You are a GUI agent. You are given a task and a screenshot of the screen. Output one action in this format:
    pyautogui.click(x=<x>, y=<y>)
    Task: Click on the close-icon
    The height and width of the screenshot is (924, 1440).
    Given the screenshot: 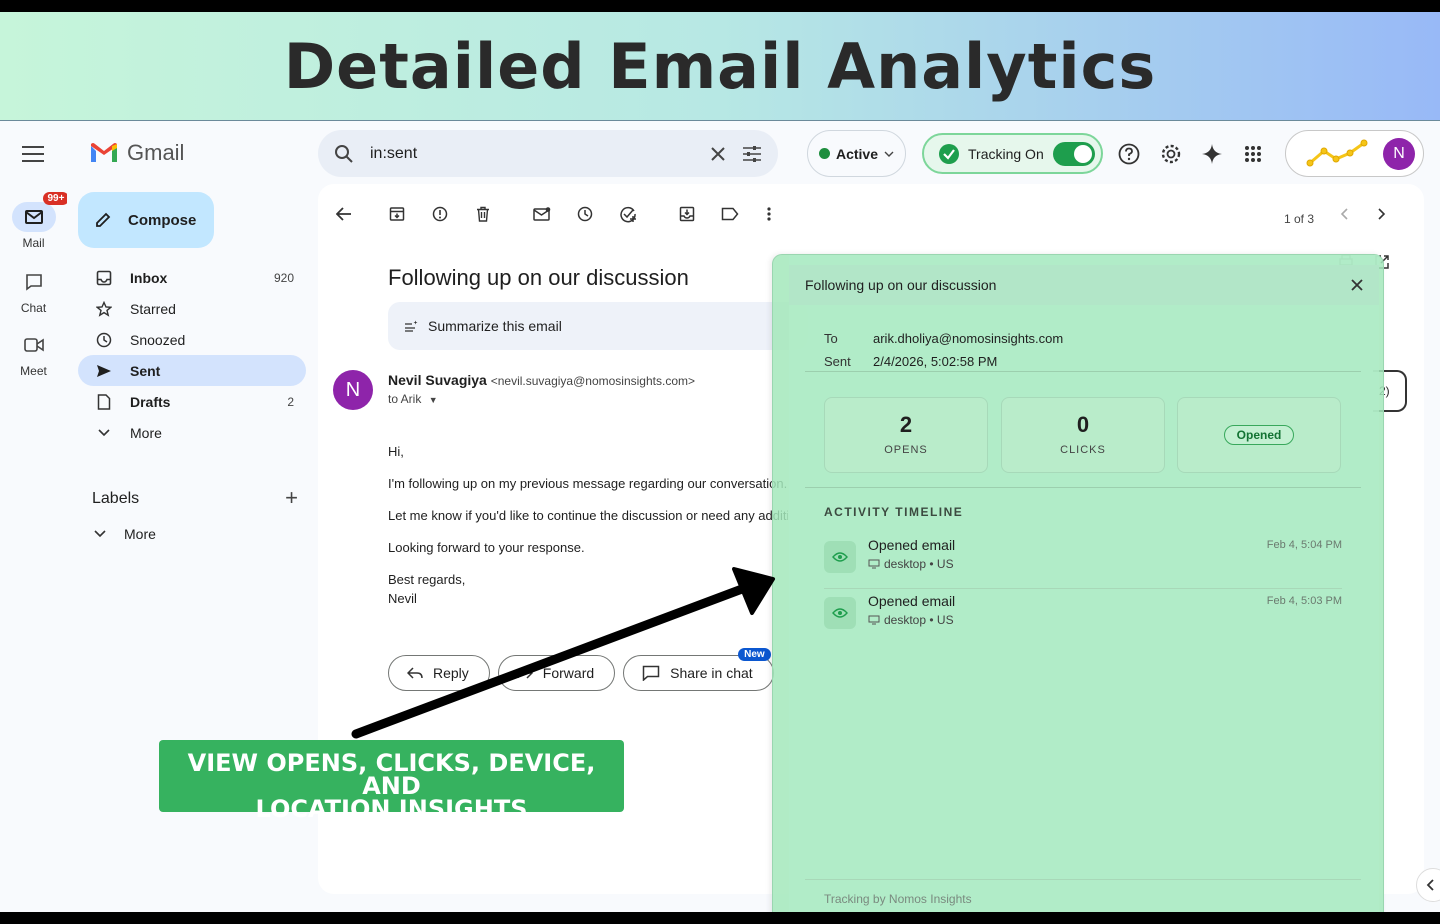 What is the action you would take?
    pyautogui.click(x=1357, y=285)
    